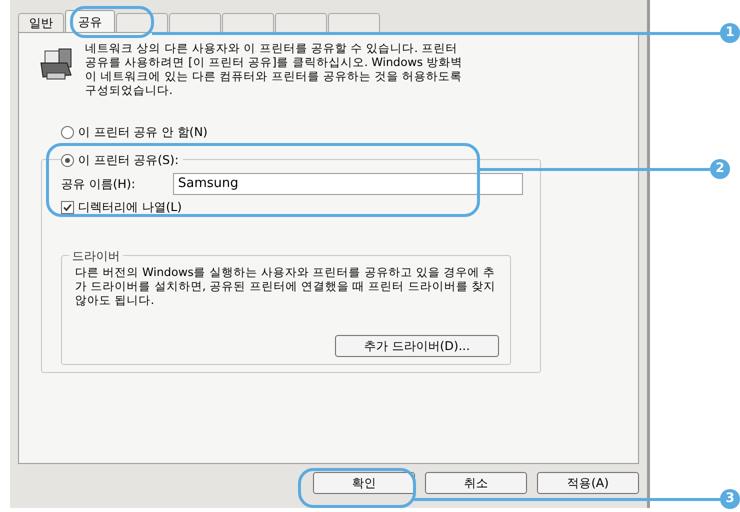 This screenshot has height=512, width=740. Describe the element at coordinates (143, 132) in the screenshot. I see `radio-label: 이 프린터 공유 안 함(N)` at that location.